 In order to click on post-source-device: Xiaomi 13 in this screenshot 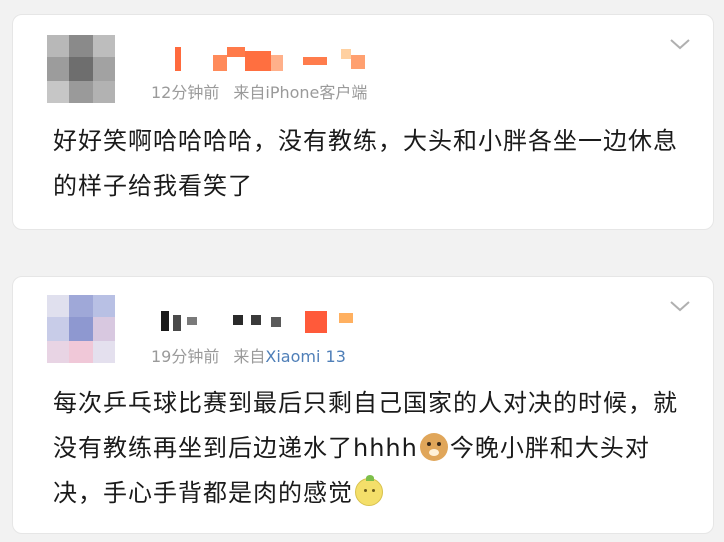, I will do `click(305, 356)`.